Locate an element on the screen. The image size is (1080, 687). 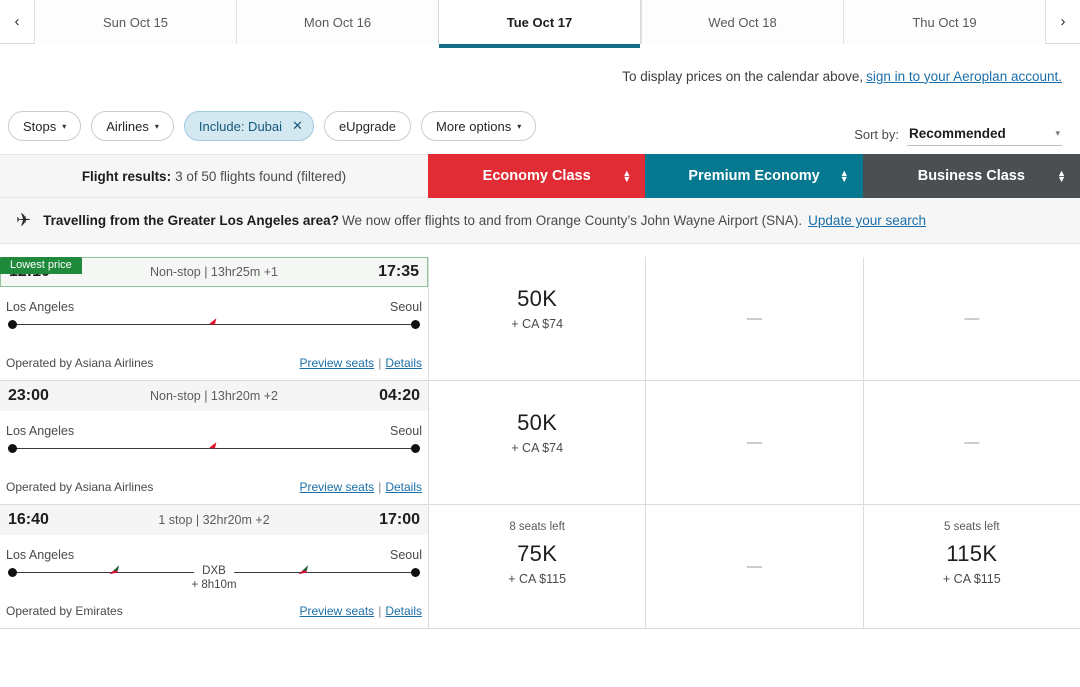
date-tab-label: Thu Oct 19 is located at coordinates (944, 22).